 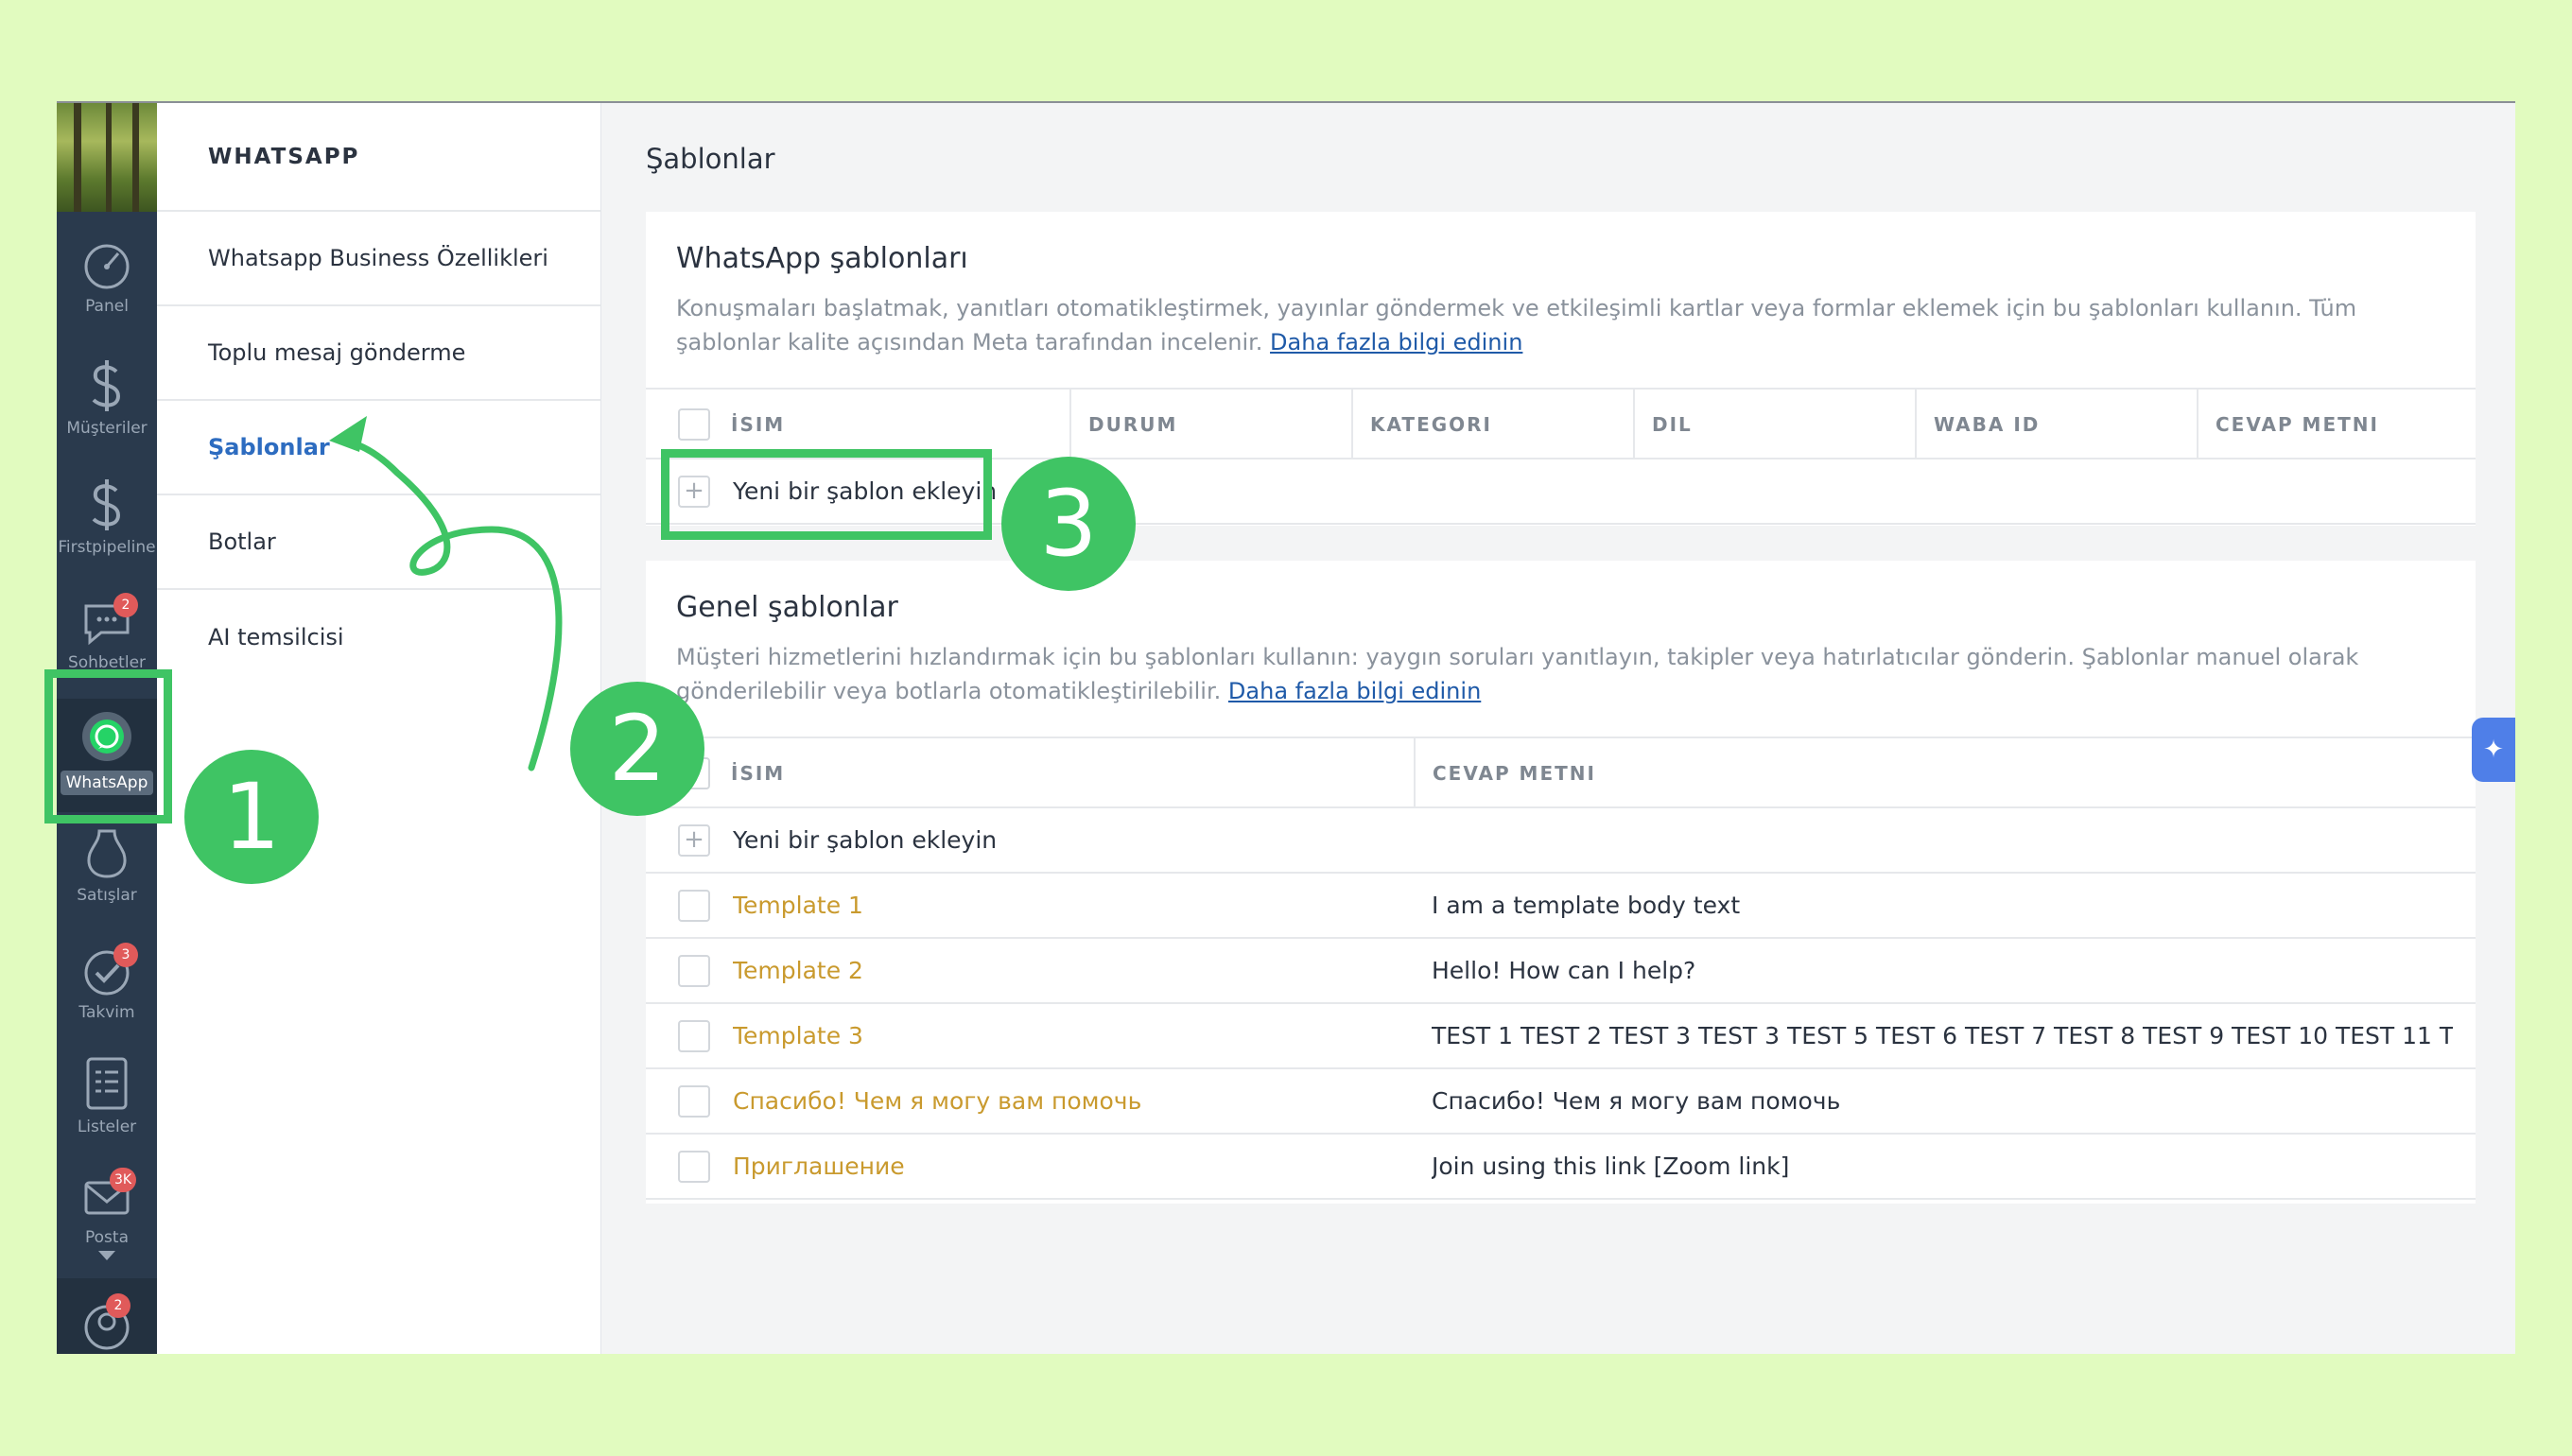 I want to click on tutorial-arrow, so click(x=446, y=593).